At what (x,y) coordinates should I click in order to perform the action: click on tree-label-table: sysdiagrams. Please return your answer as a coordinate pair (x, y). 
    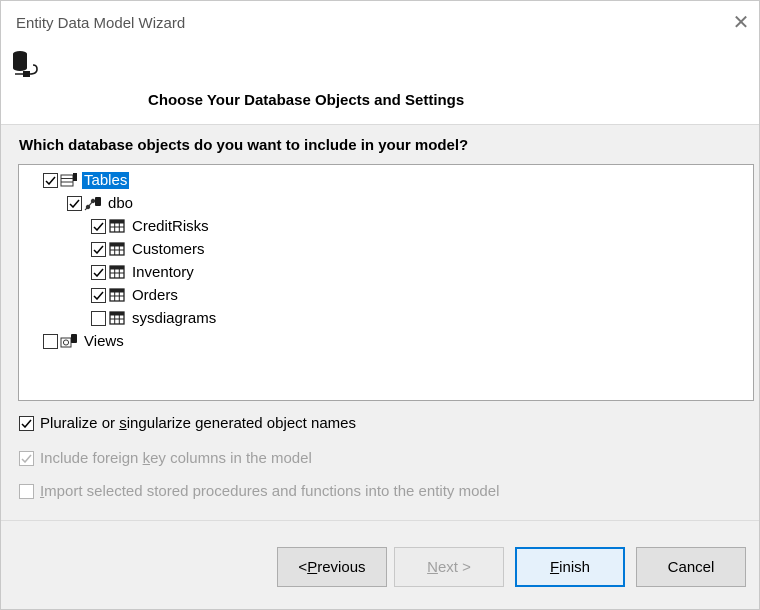
    Looking at the image, I should click on (174, 318).